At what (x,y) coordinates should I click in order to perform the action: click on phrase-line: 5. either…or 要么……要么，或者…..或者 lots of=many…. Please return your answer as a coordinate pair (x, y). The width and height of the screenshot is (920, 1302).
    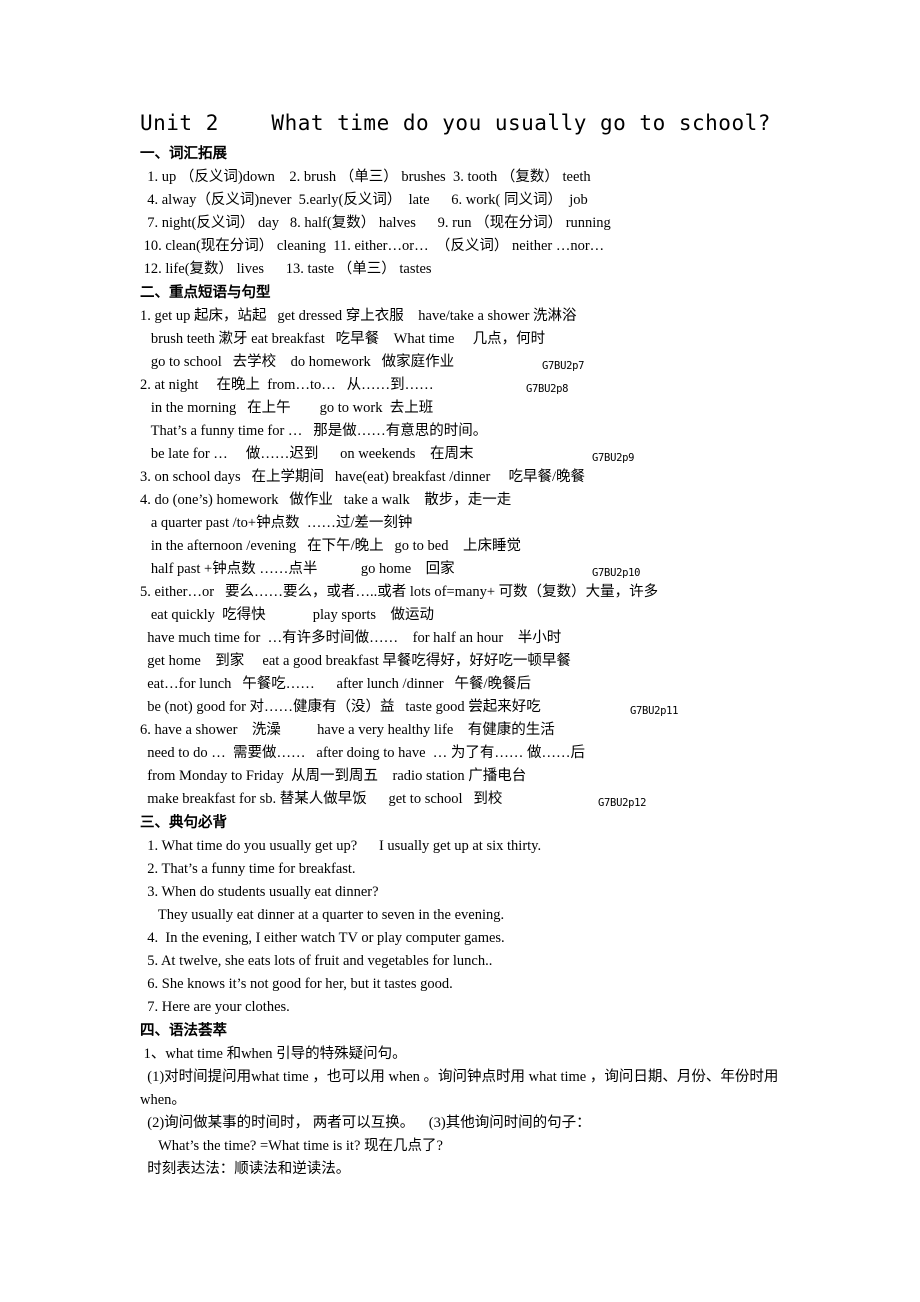
    Looking at the image, I should click on (470, 592).